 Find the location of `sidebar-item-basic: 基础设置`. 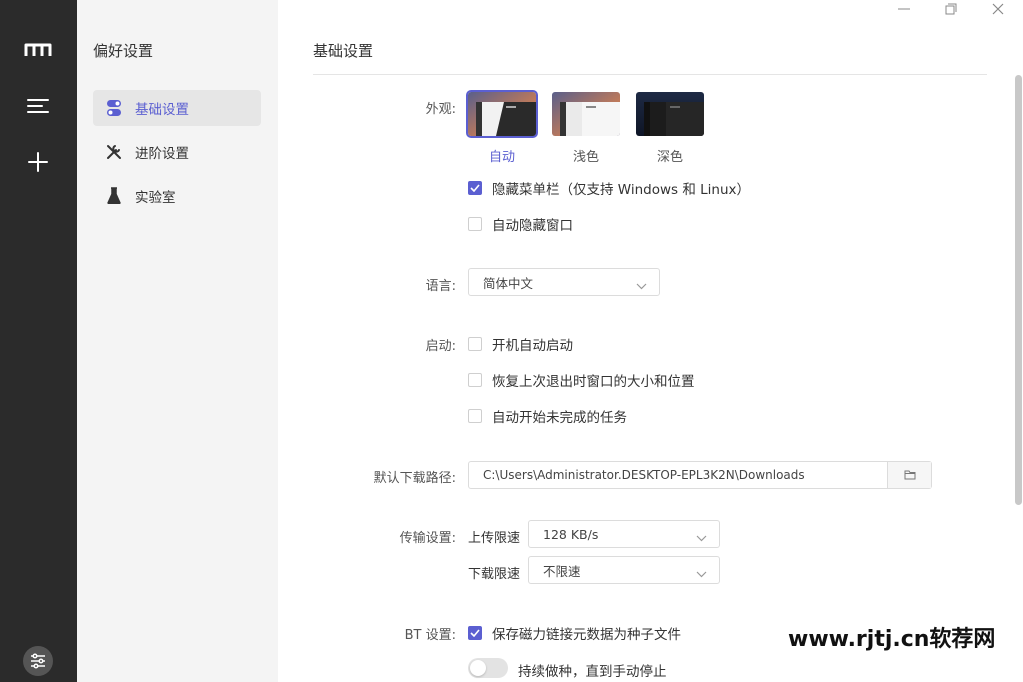

sidebar-item-basic: 基础设置 is located at coordinates (177, 108).